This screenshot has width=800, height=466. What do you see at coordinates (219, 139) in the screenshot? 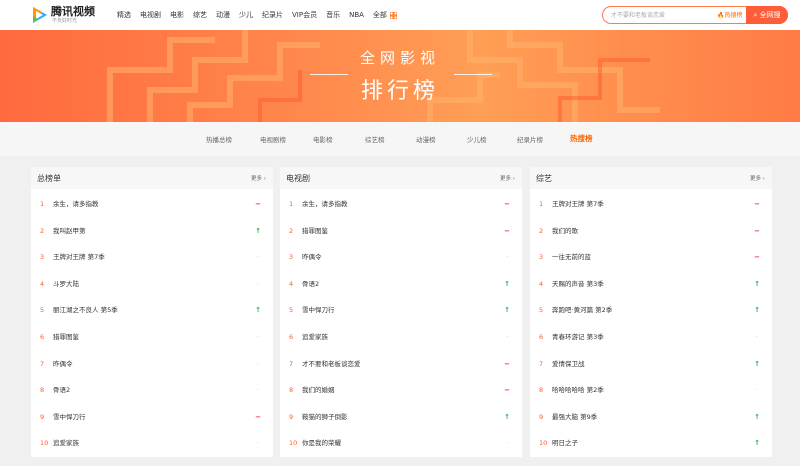
I see `tab: 热播总榜` at bounding box center [219, 139].